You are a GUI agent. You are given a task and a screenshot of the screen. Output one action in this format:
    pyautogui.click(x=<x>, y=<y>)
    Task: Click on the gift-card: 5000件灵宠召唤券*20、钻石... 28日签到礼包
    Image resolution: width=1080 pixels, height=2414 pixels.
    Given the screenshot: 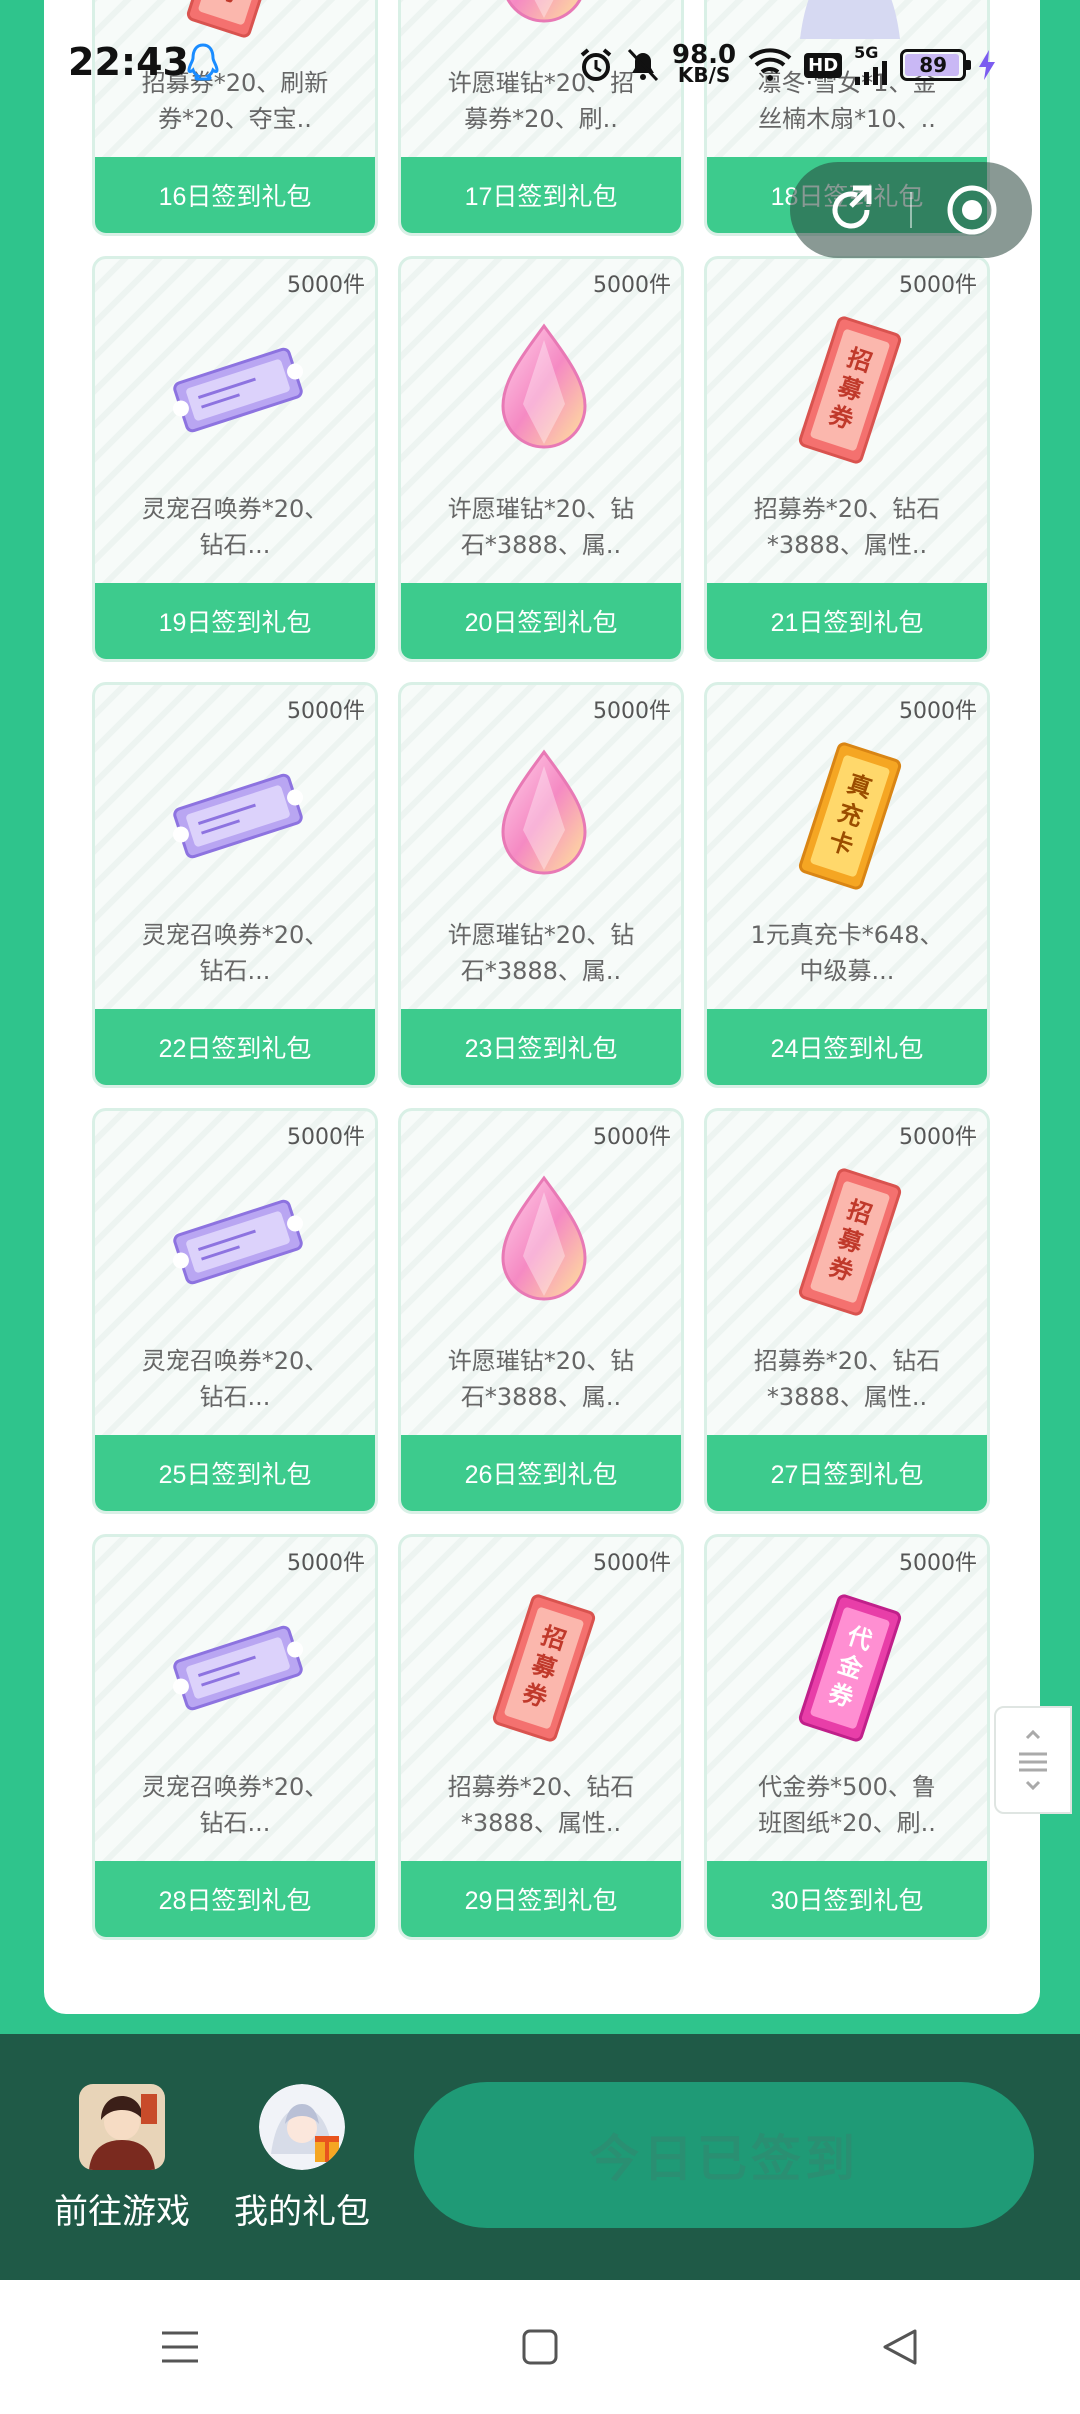 What is the action you would take?
    pyautogui.click(x=235, y=1737)
    